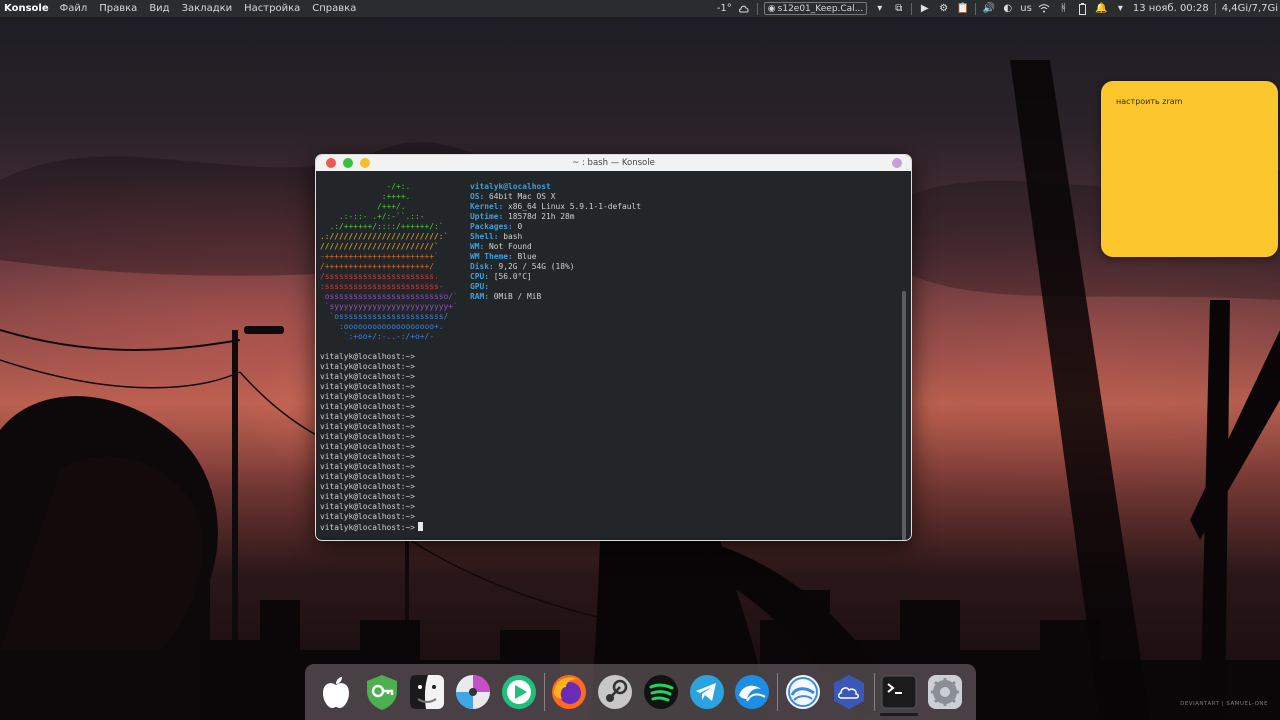  What do you see at coordinates (1063, 8) in the screenshot?
I see `bluetooth-icon: ᚻ` at bounding box center [1063, 8].